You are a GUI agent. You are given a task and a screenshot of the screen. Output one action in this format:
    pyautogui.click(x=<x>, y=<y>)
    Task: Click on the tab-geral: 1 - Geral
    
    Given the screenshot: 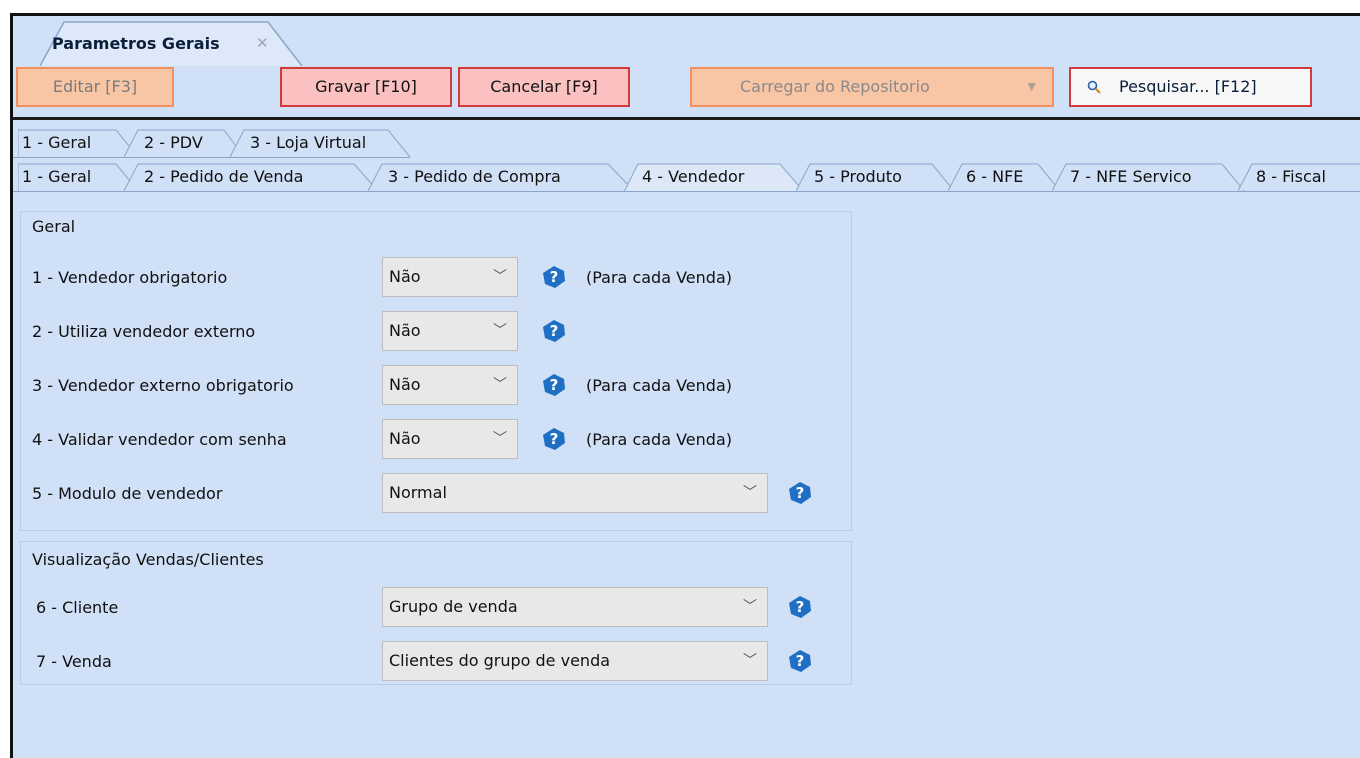 What is the action you would take?
    pyautogui.click(x=78, y=177)
    